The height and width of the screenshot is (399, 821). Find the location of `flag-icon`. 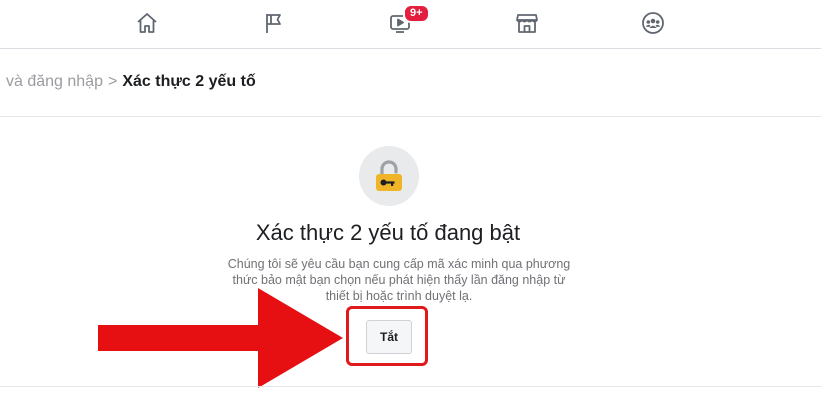

flag-icon is located at coordinates (273, 23).